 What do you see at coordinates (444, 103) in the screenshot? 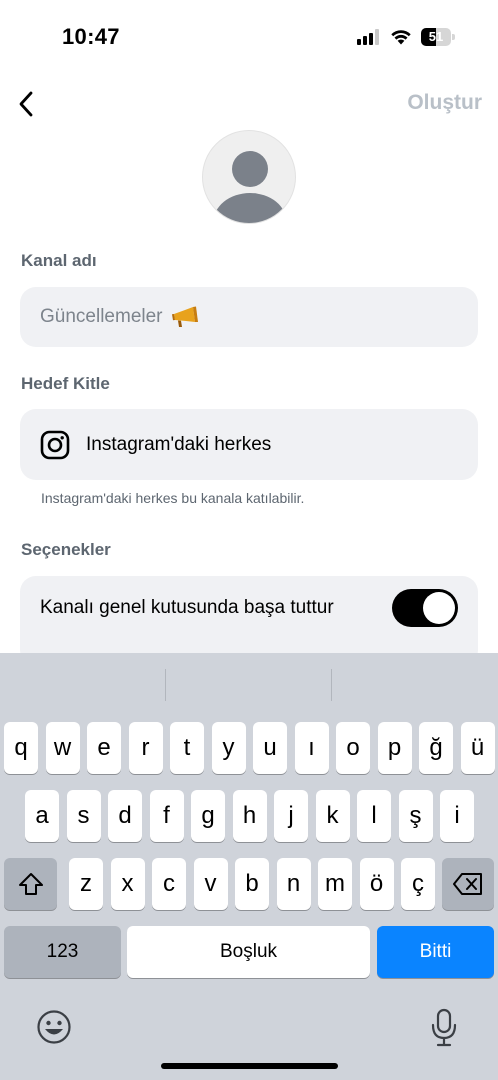
I see `create-button: Oluştur` at bounding box center [444, 103].